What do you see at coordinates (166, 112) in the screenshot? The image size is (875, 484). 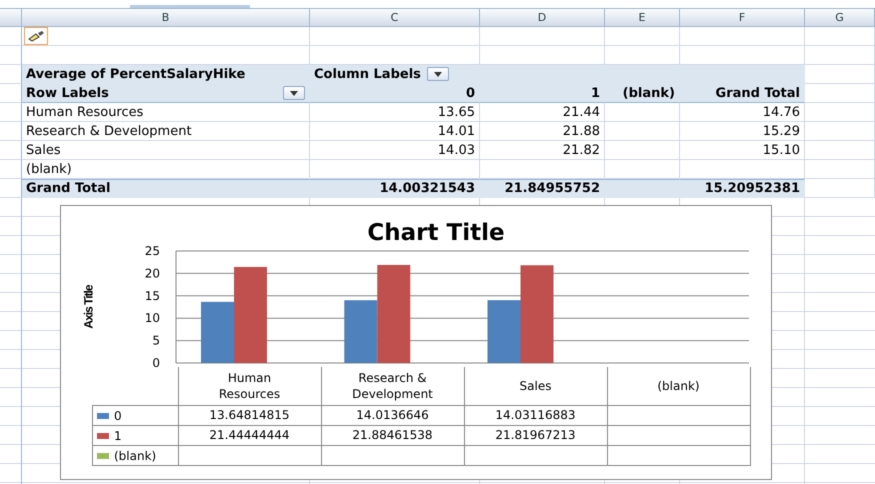 I see `row-label: Human Resources` at bounding box center [166, 112].